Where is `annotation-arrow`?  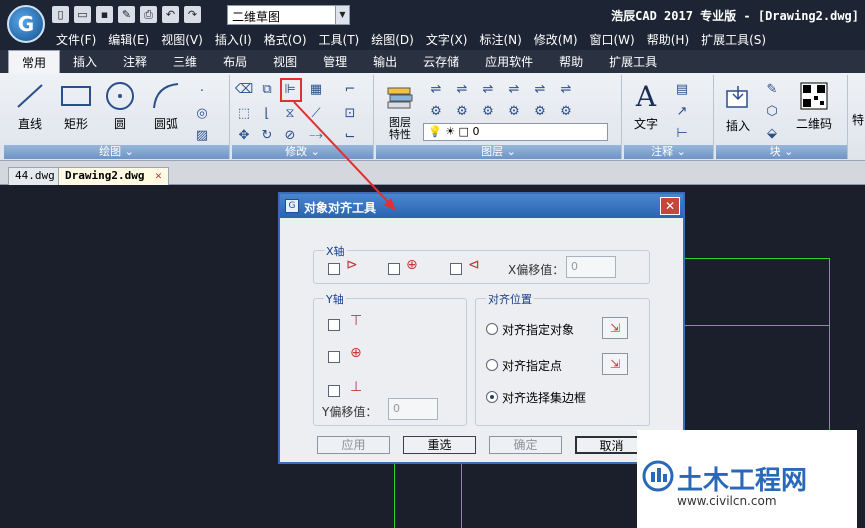
annotation-arrow is located at coordinates (344, 156).